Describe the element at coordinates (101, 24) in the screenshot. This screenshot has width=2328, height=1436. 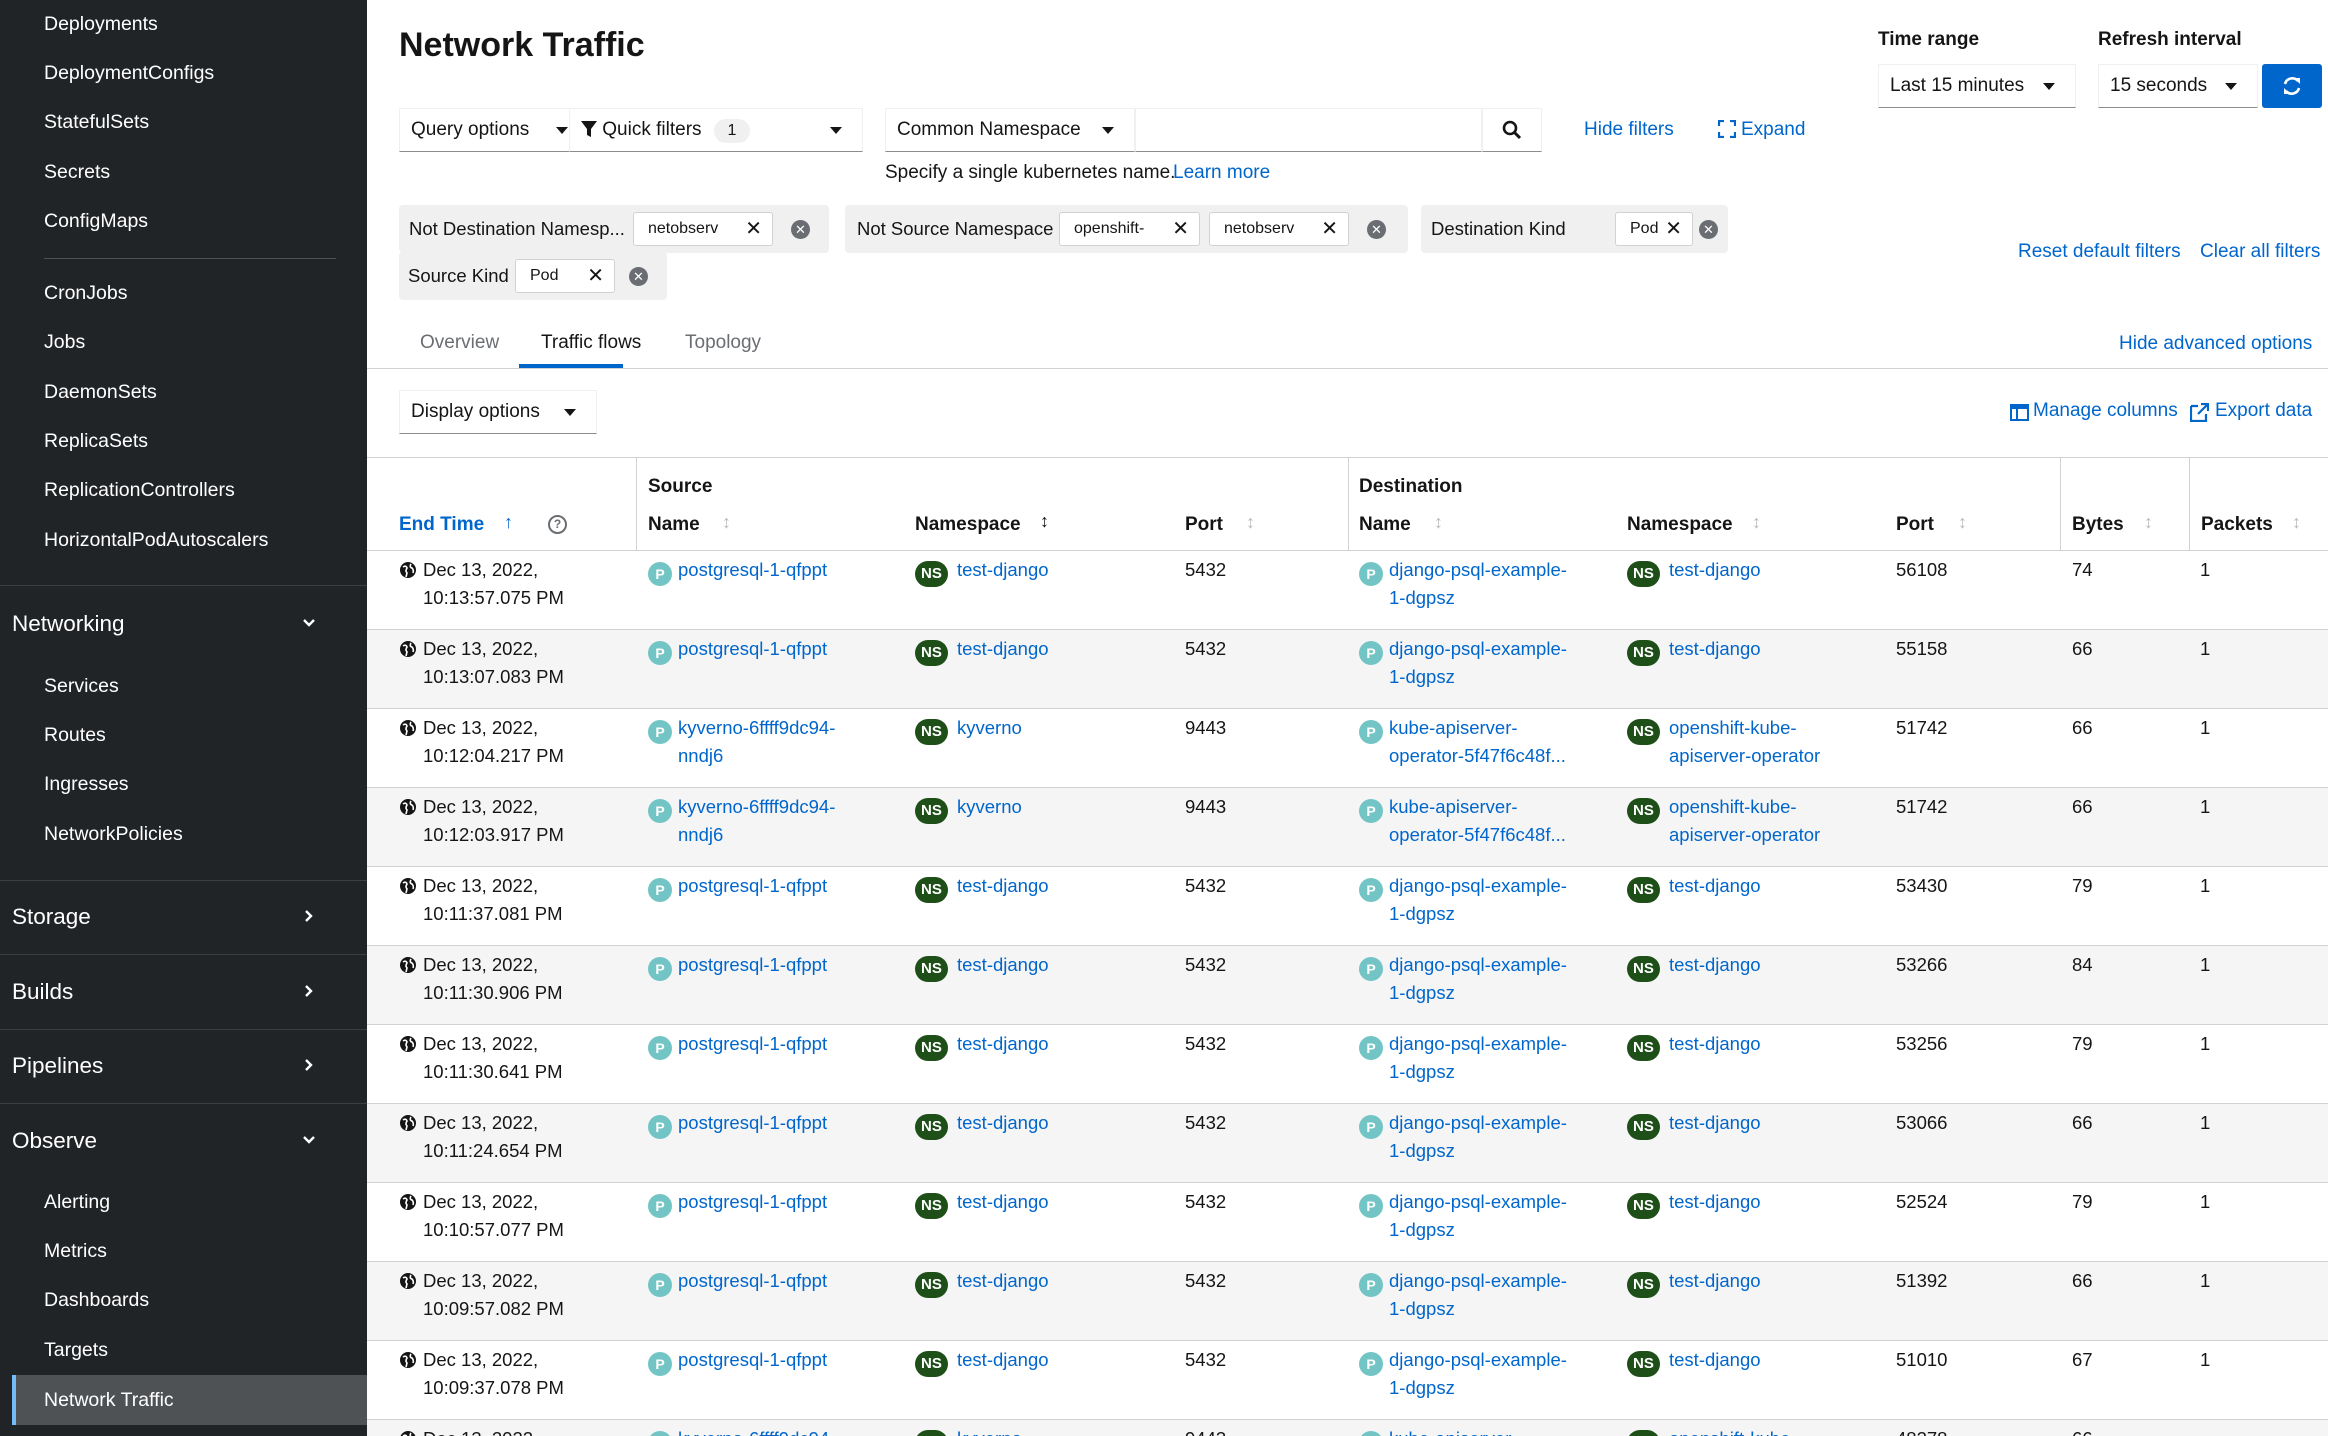
I see `sidebar-item-deployments: Deployments` at that location.